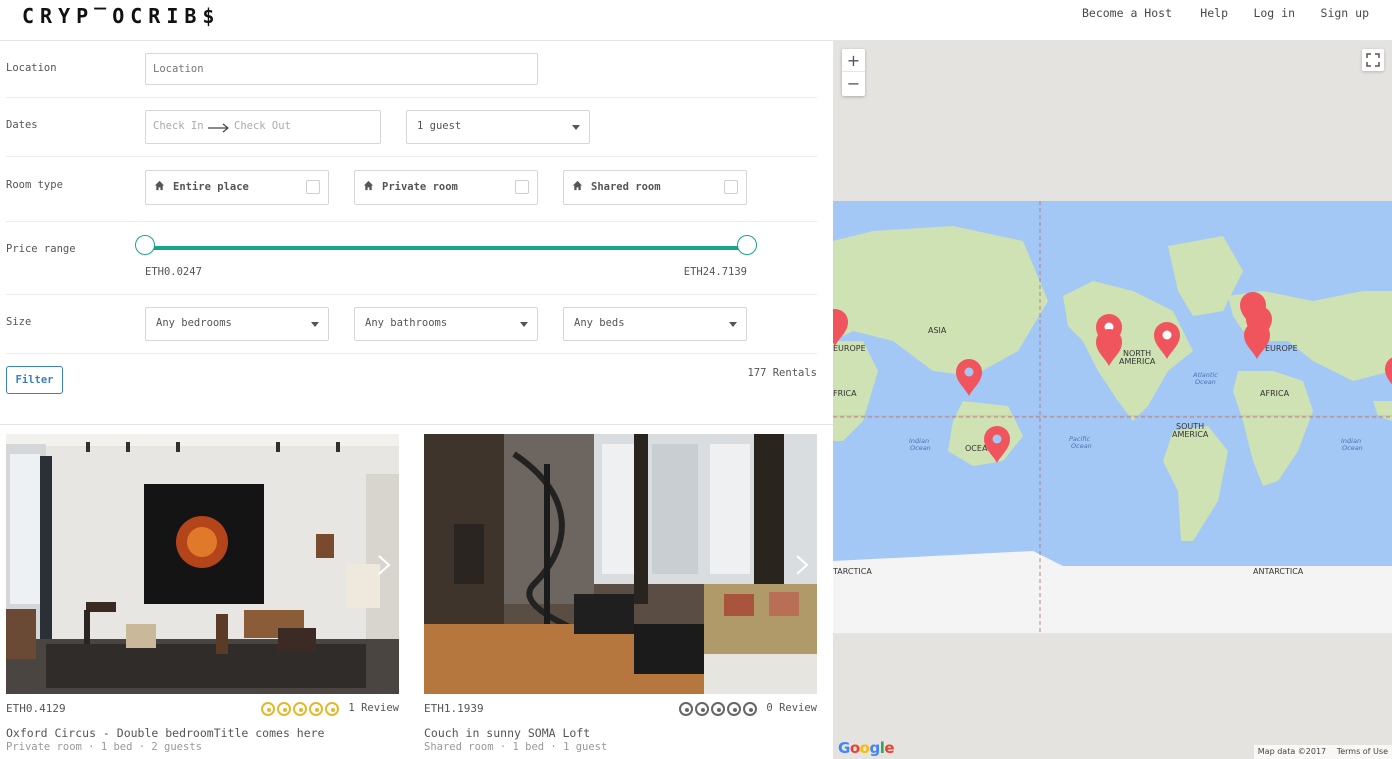 This screenshot has width=1392, height=759. Describe the element at coordinates (626, 187) in the screenshot. I see `room-type-shared-label: Shared room` at that location.